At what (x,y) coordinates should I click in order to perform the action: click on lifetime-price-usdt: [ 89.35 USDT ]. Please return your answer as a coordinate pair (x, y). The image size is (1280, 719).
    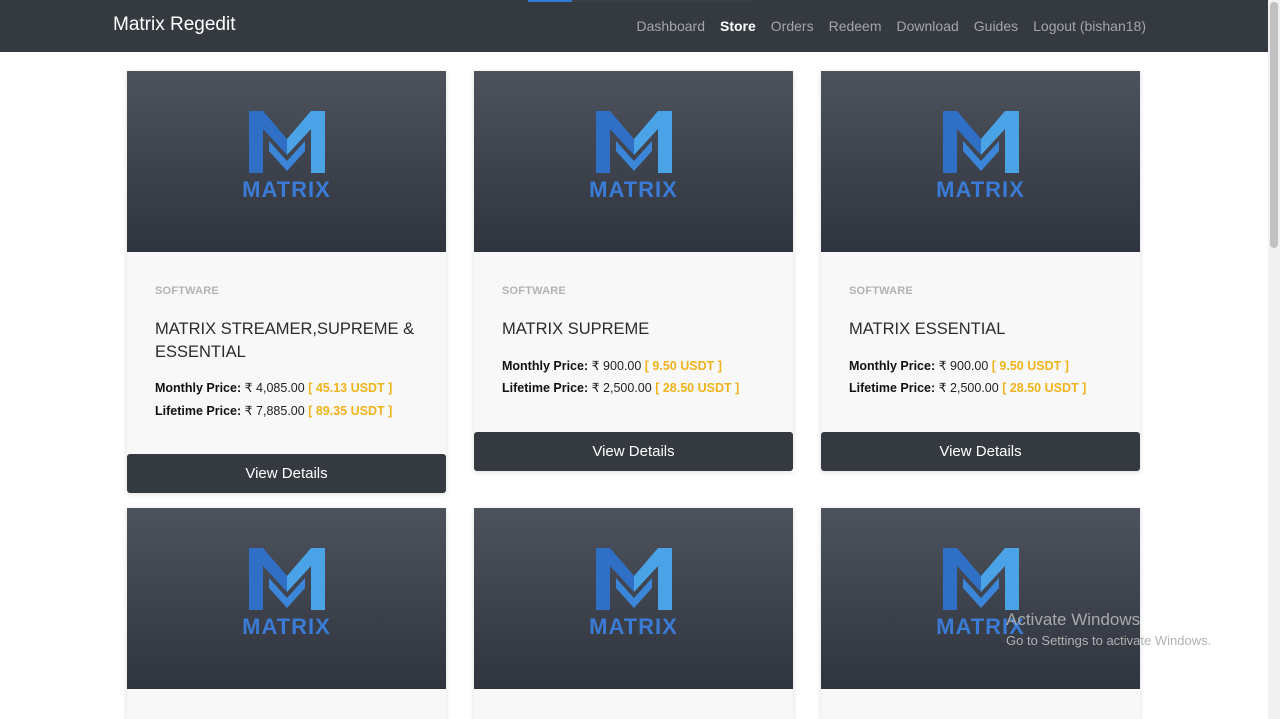
    Looking at the image, I should click on (350, 410).